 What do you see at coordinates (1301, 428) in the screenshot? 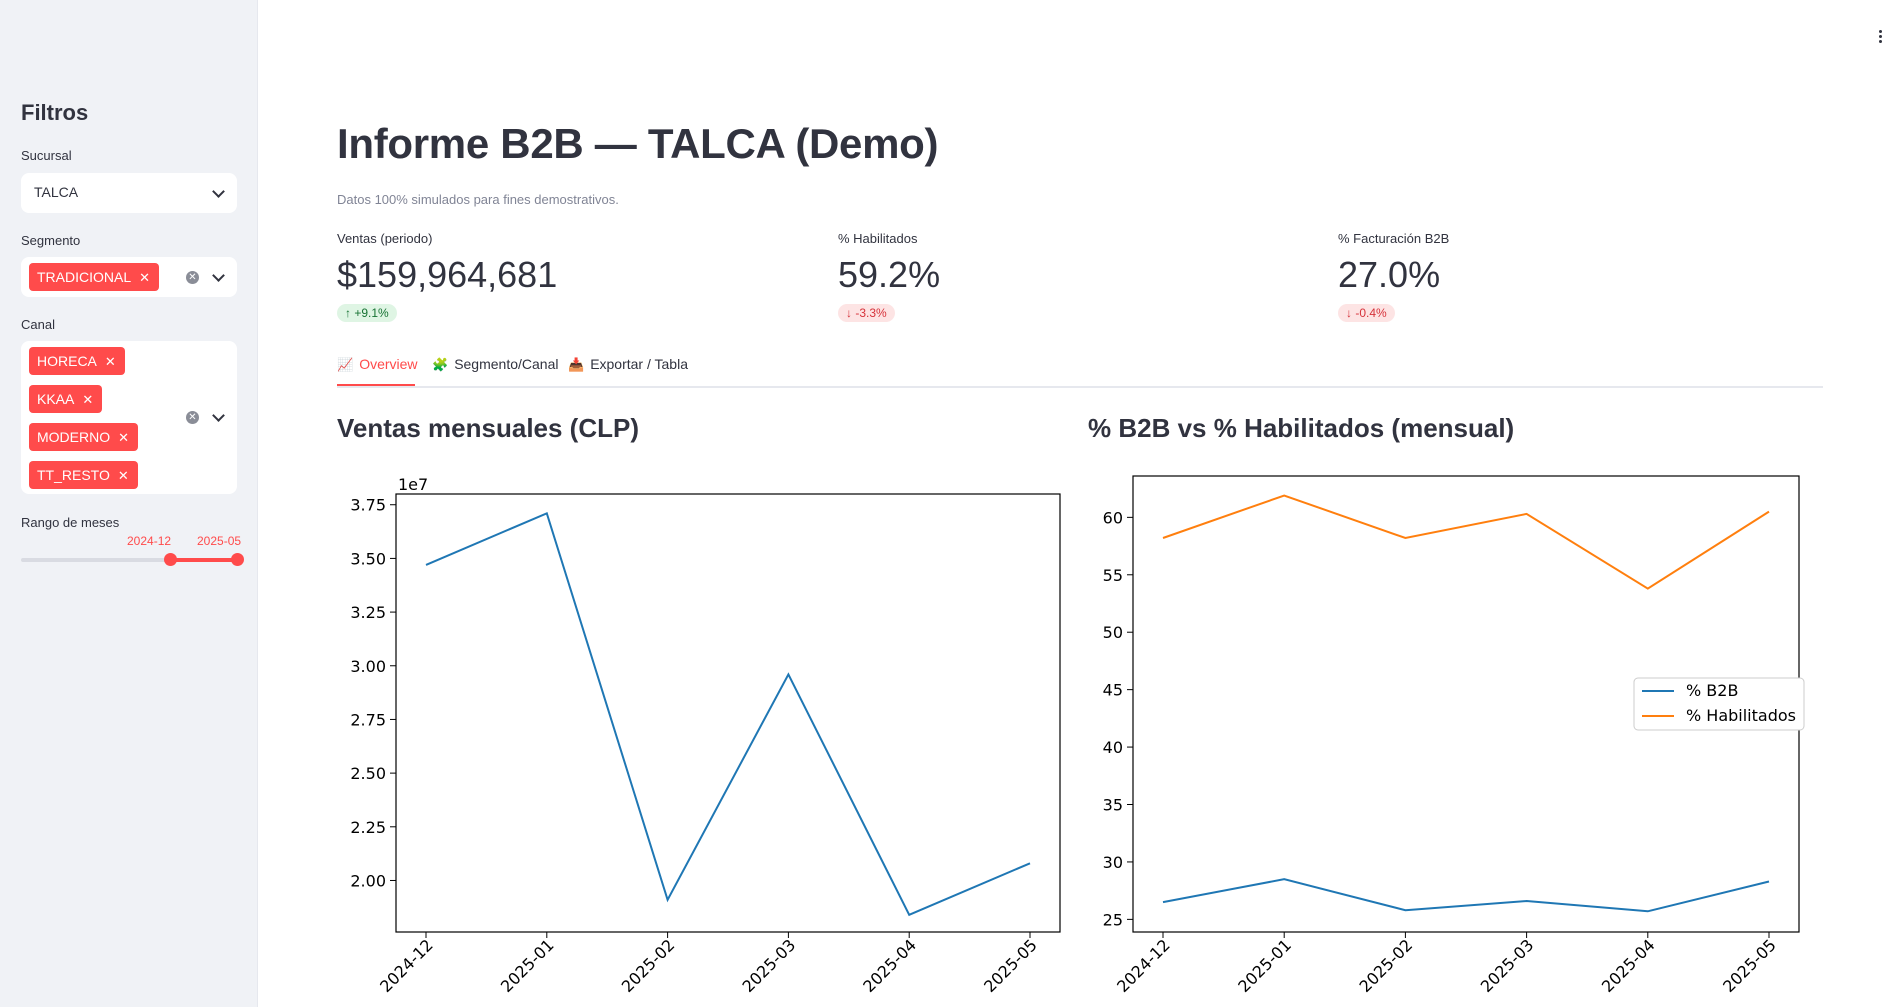
I see `chart-title-b2b-habilitados: % B2B vs % Habilitados (mensual)` at bounding box center [1301, 428].